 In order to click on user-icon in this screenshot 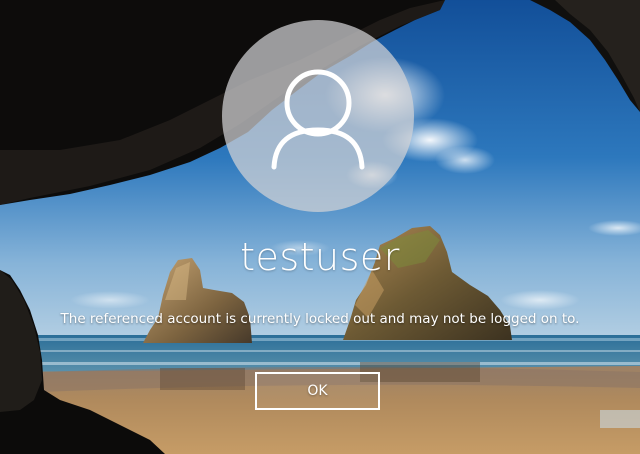, I will do `click(318, 119)`.